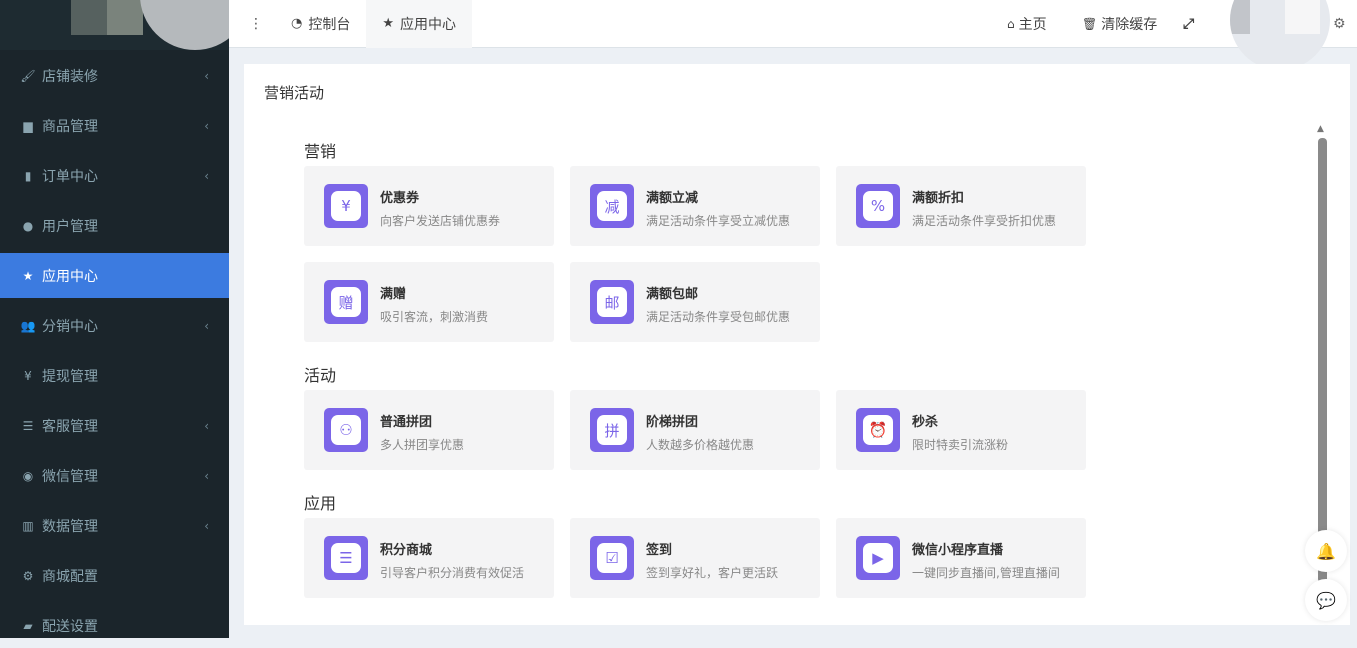 The width and height of the screenshot is (1357, 648). I want to click on sidebar-item-10: ⚙ 商城配置, so click(114, 575).